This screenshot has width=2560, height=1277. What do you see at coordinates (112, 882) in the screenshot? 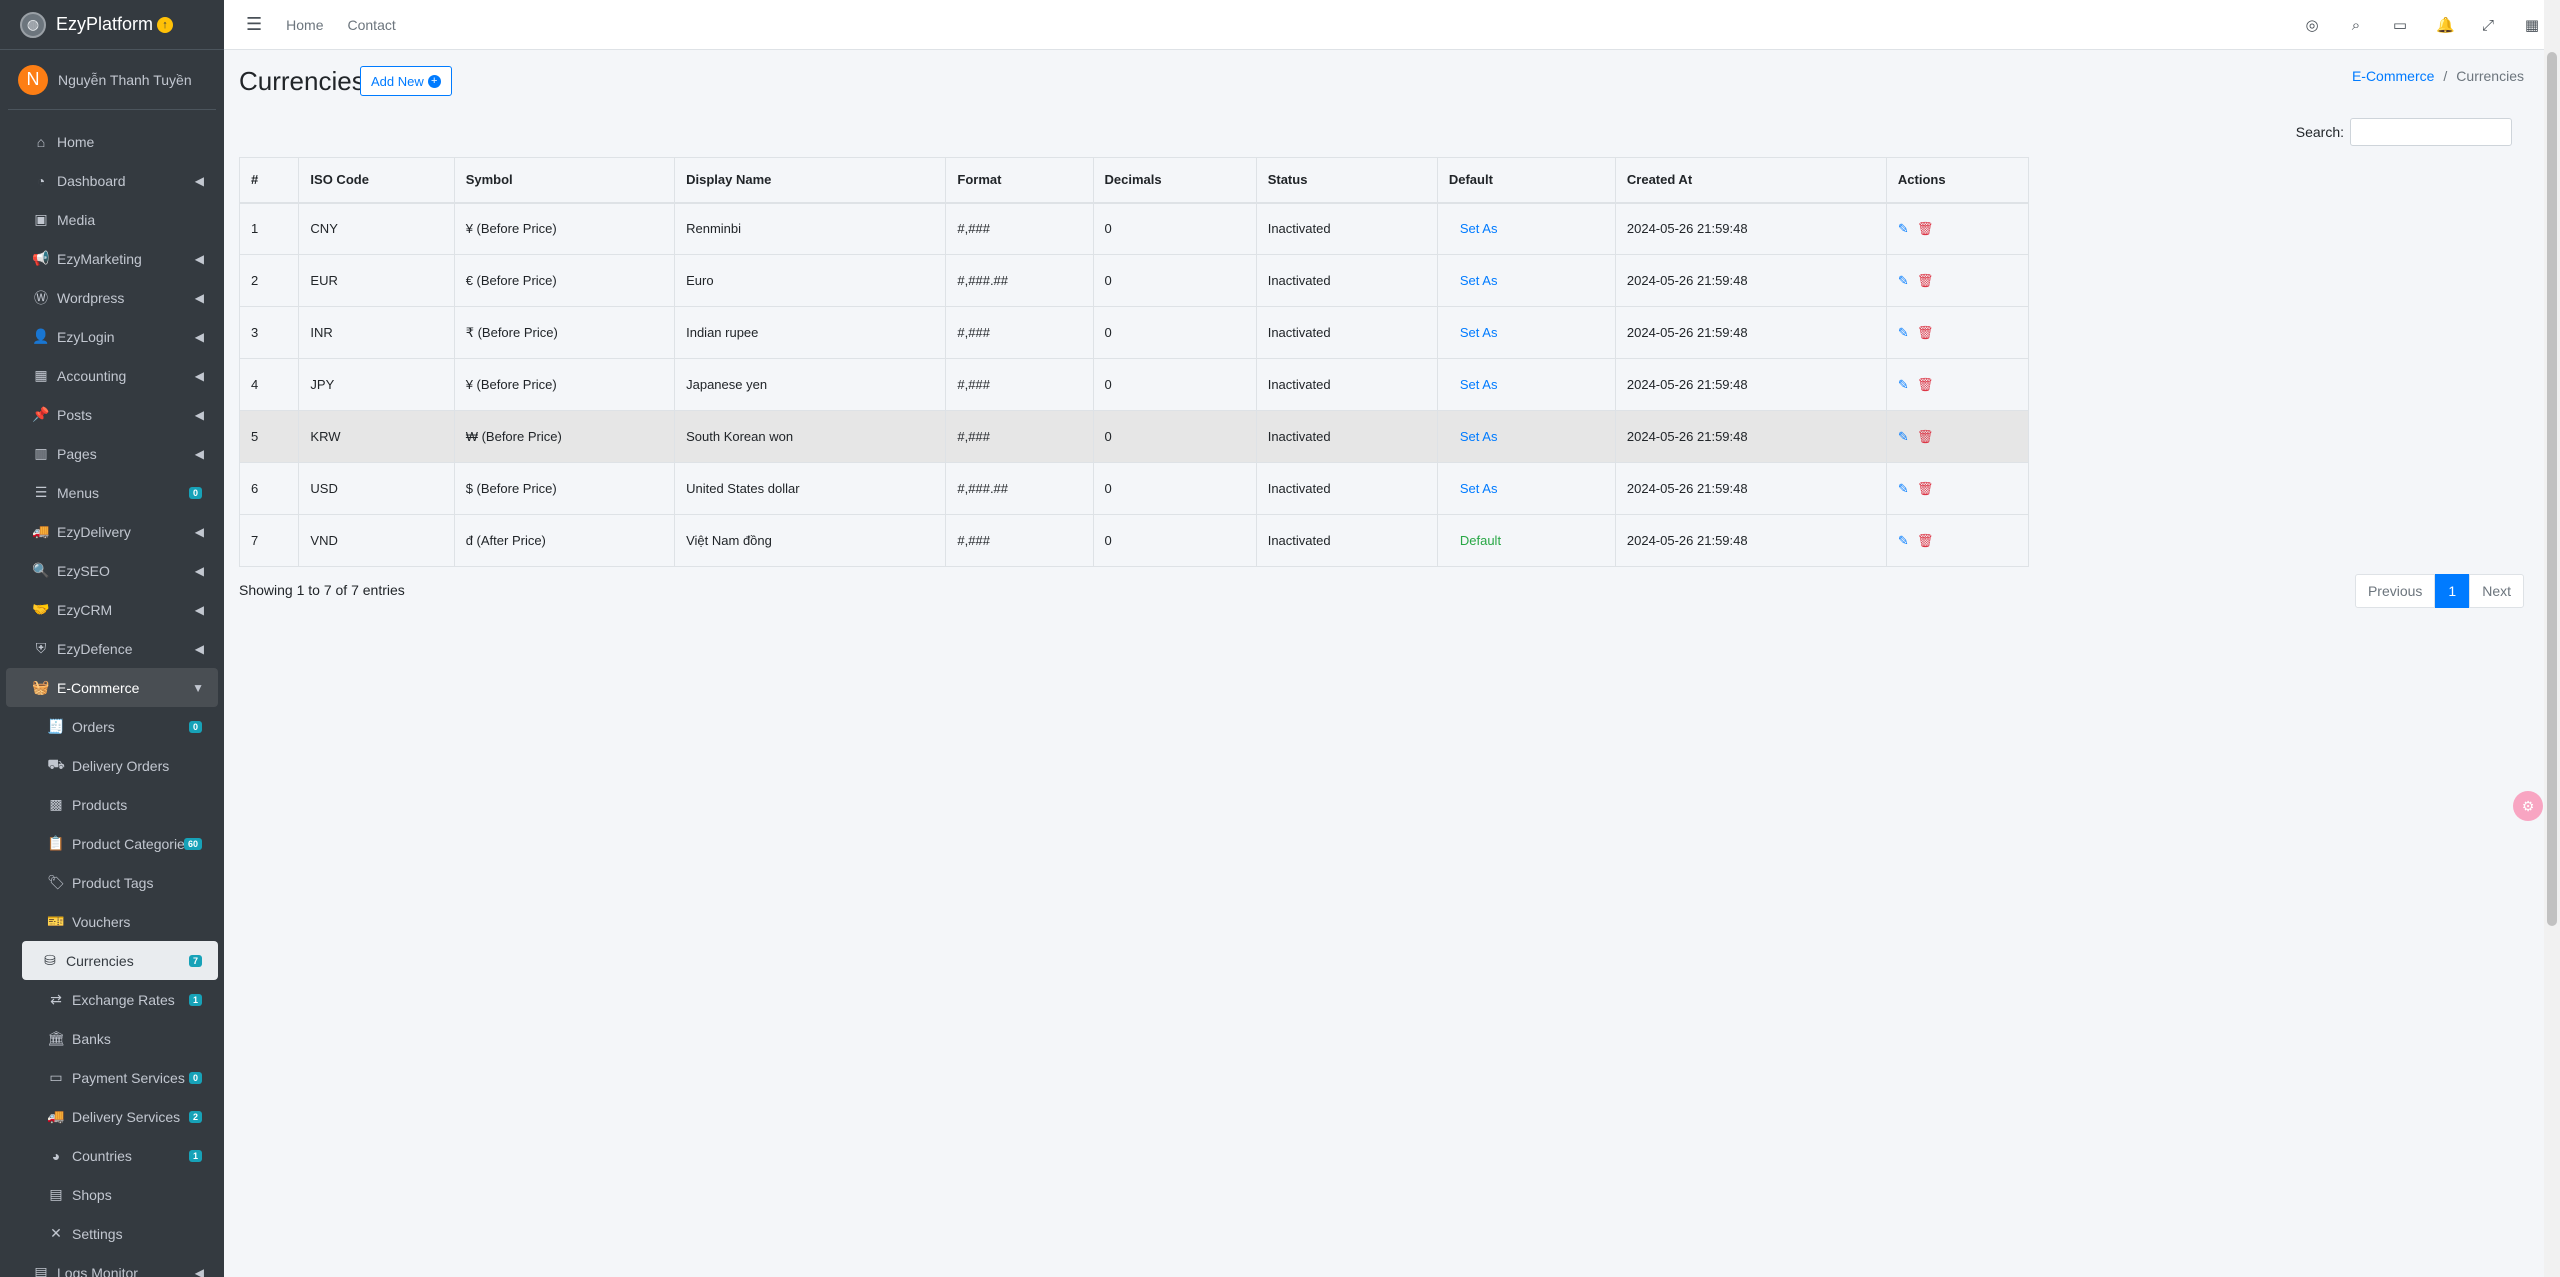
I see `sidebar-item-product-tags: 🏷 Product Tags` at bounding box center [112, 882].